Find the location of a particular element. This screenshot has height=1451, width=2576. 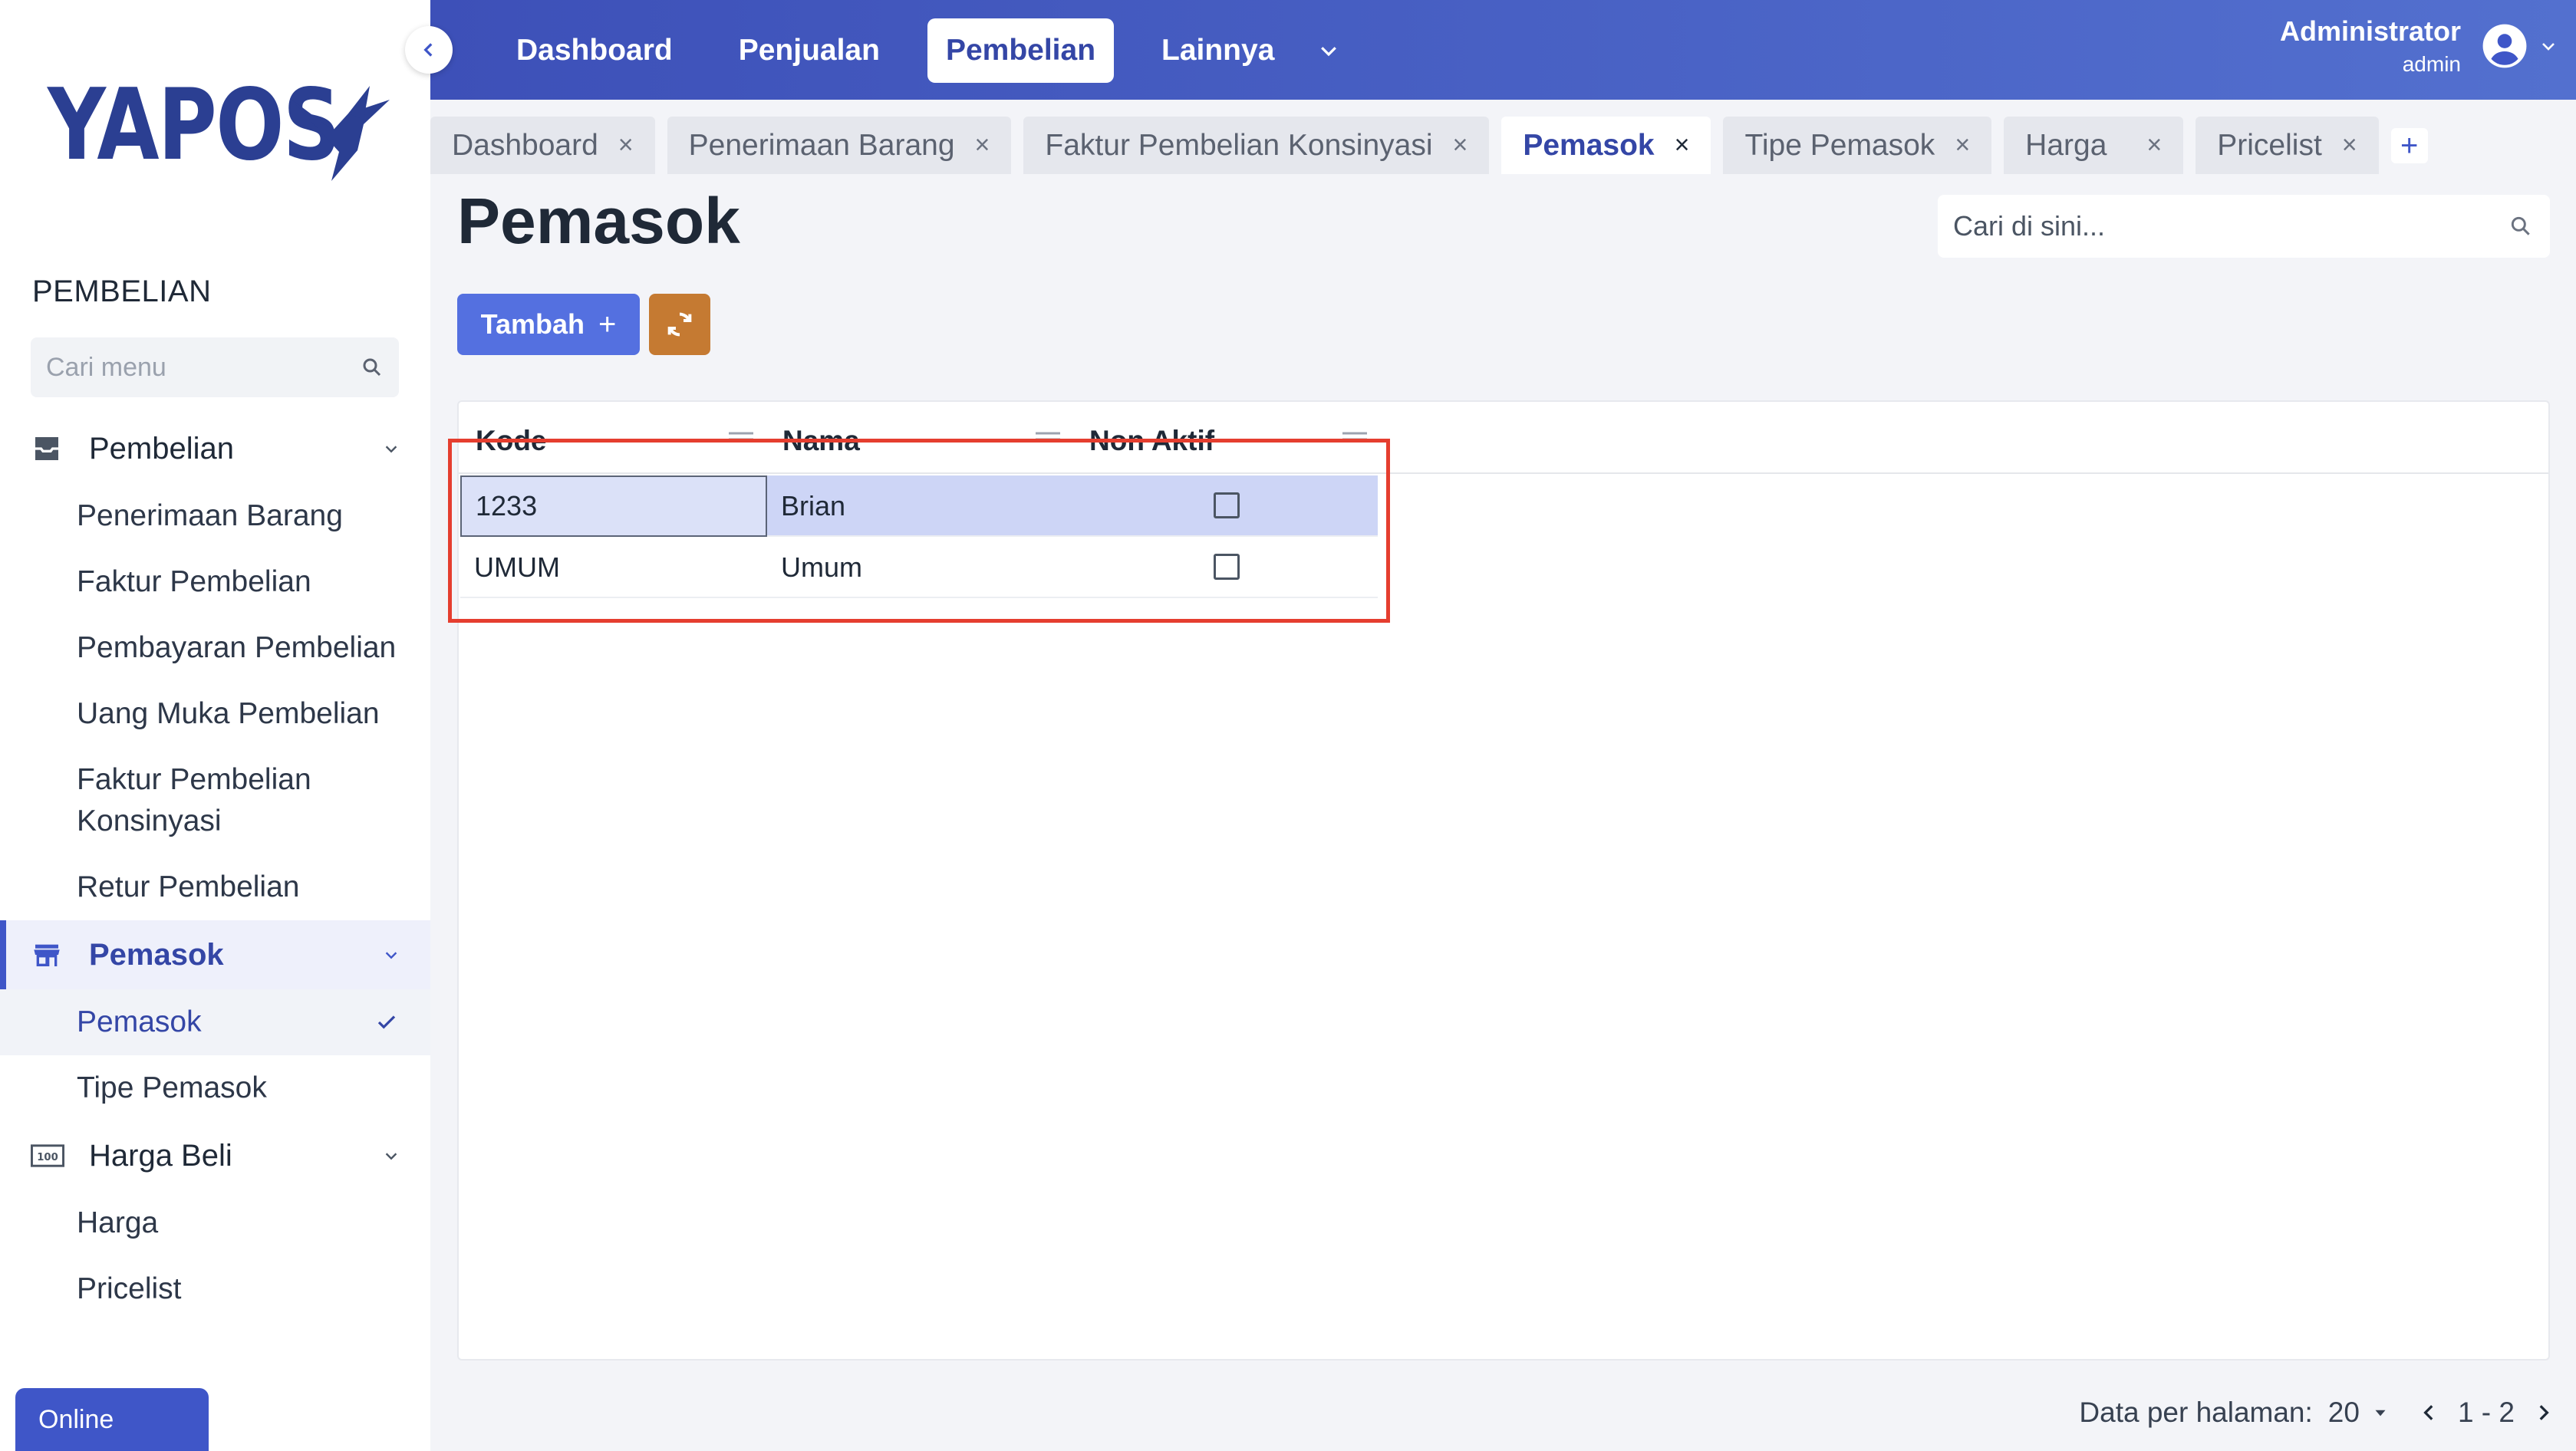

collapse-sidebar-button is located at coordinates (429, 50).